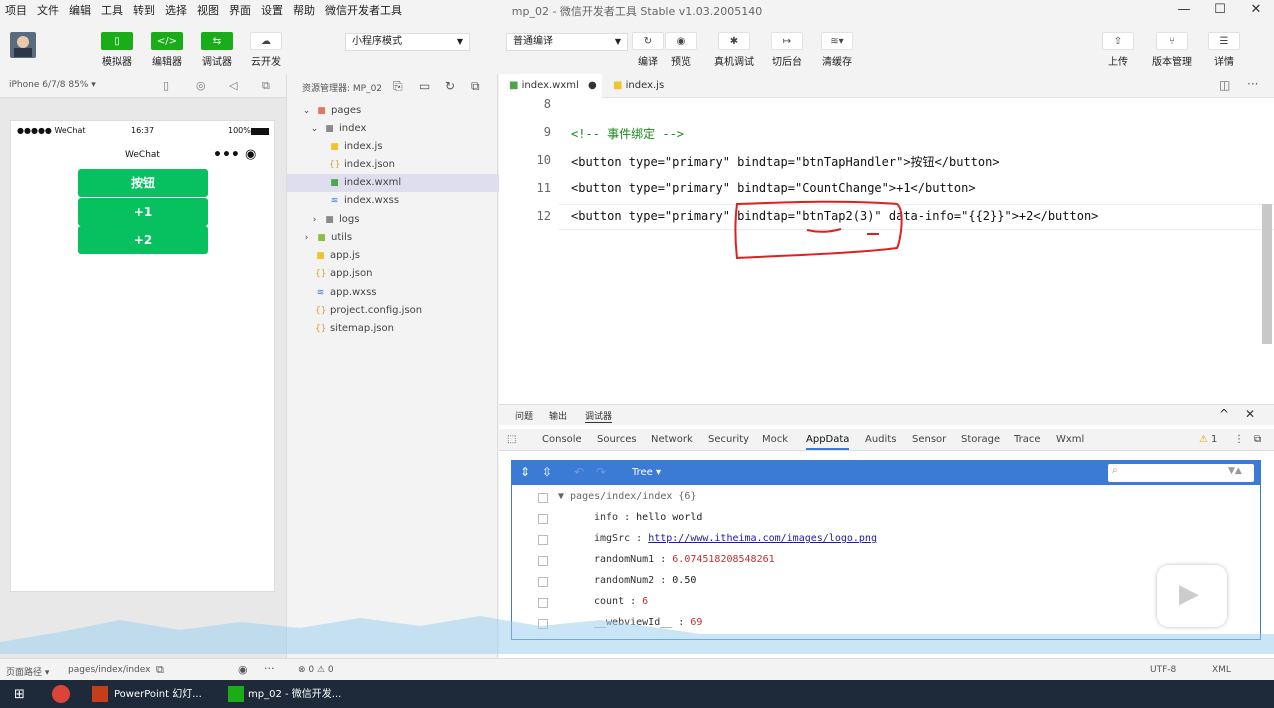 The width and height of the screenshot is (1274, 708). I want to click on compile-mode-select: 普通编译 ▼, so click(567, 42).